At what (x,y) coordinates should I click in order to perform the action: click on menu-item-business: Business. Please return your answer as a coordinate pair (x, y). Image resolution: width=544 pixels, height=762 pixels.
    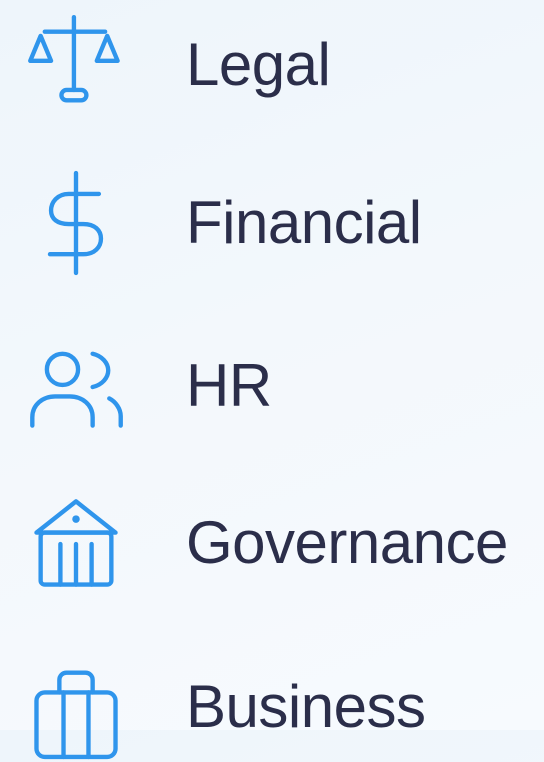
    Looking at the image, I should click on (272, 707).